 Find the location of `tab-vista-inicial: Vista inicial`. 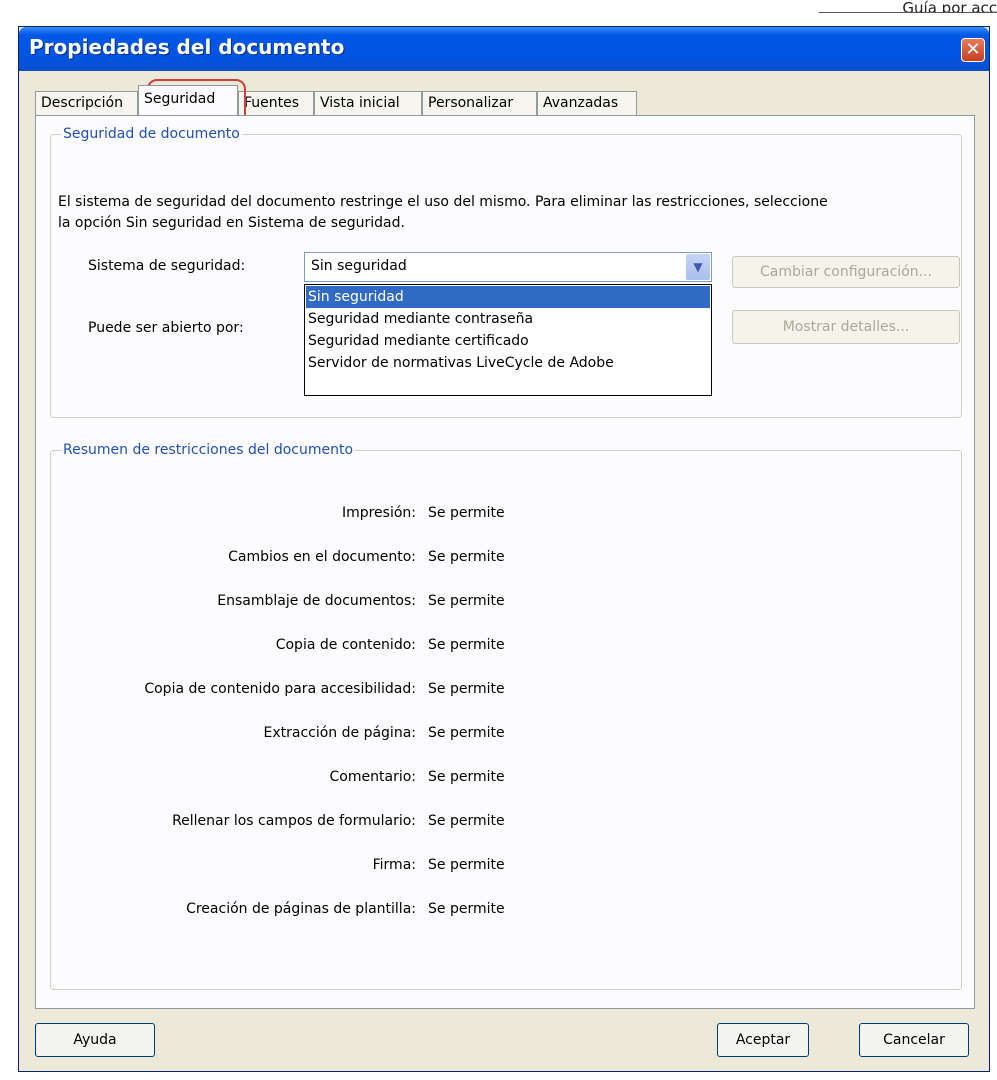

tab-vista-inicial: Vista inicial is located at coordinates (368, 103).